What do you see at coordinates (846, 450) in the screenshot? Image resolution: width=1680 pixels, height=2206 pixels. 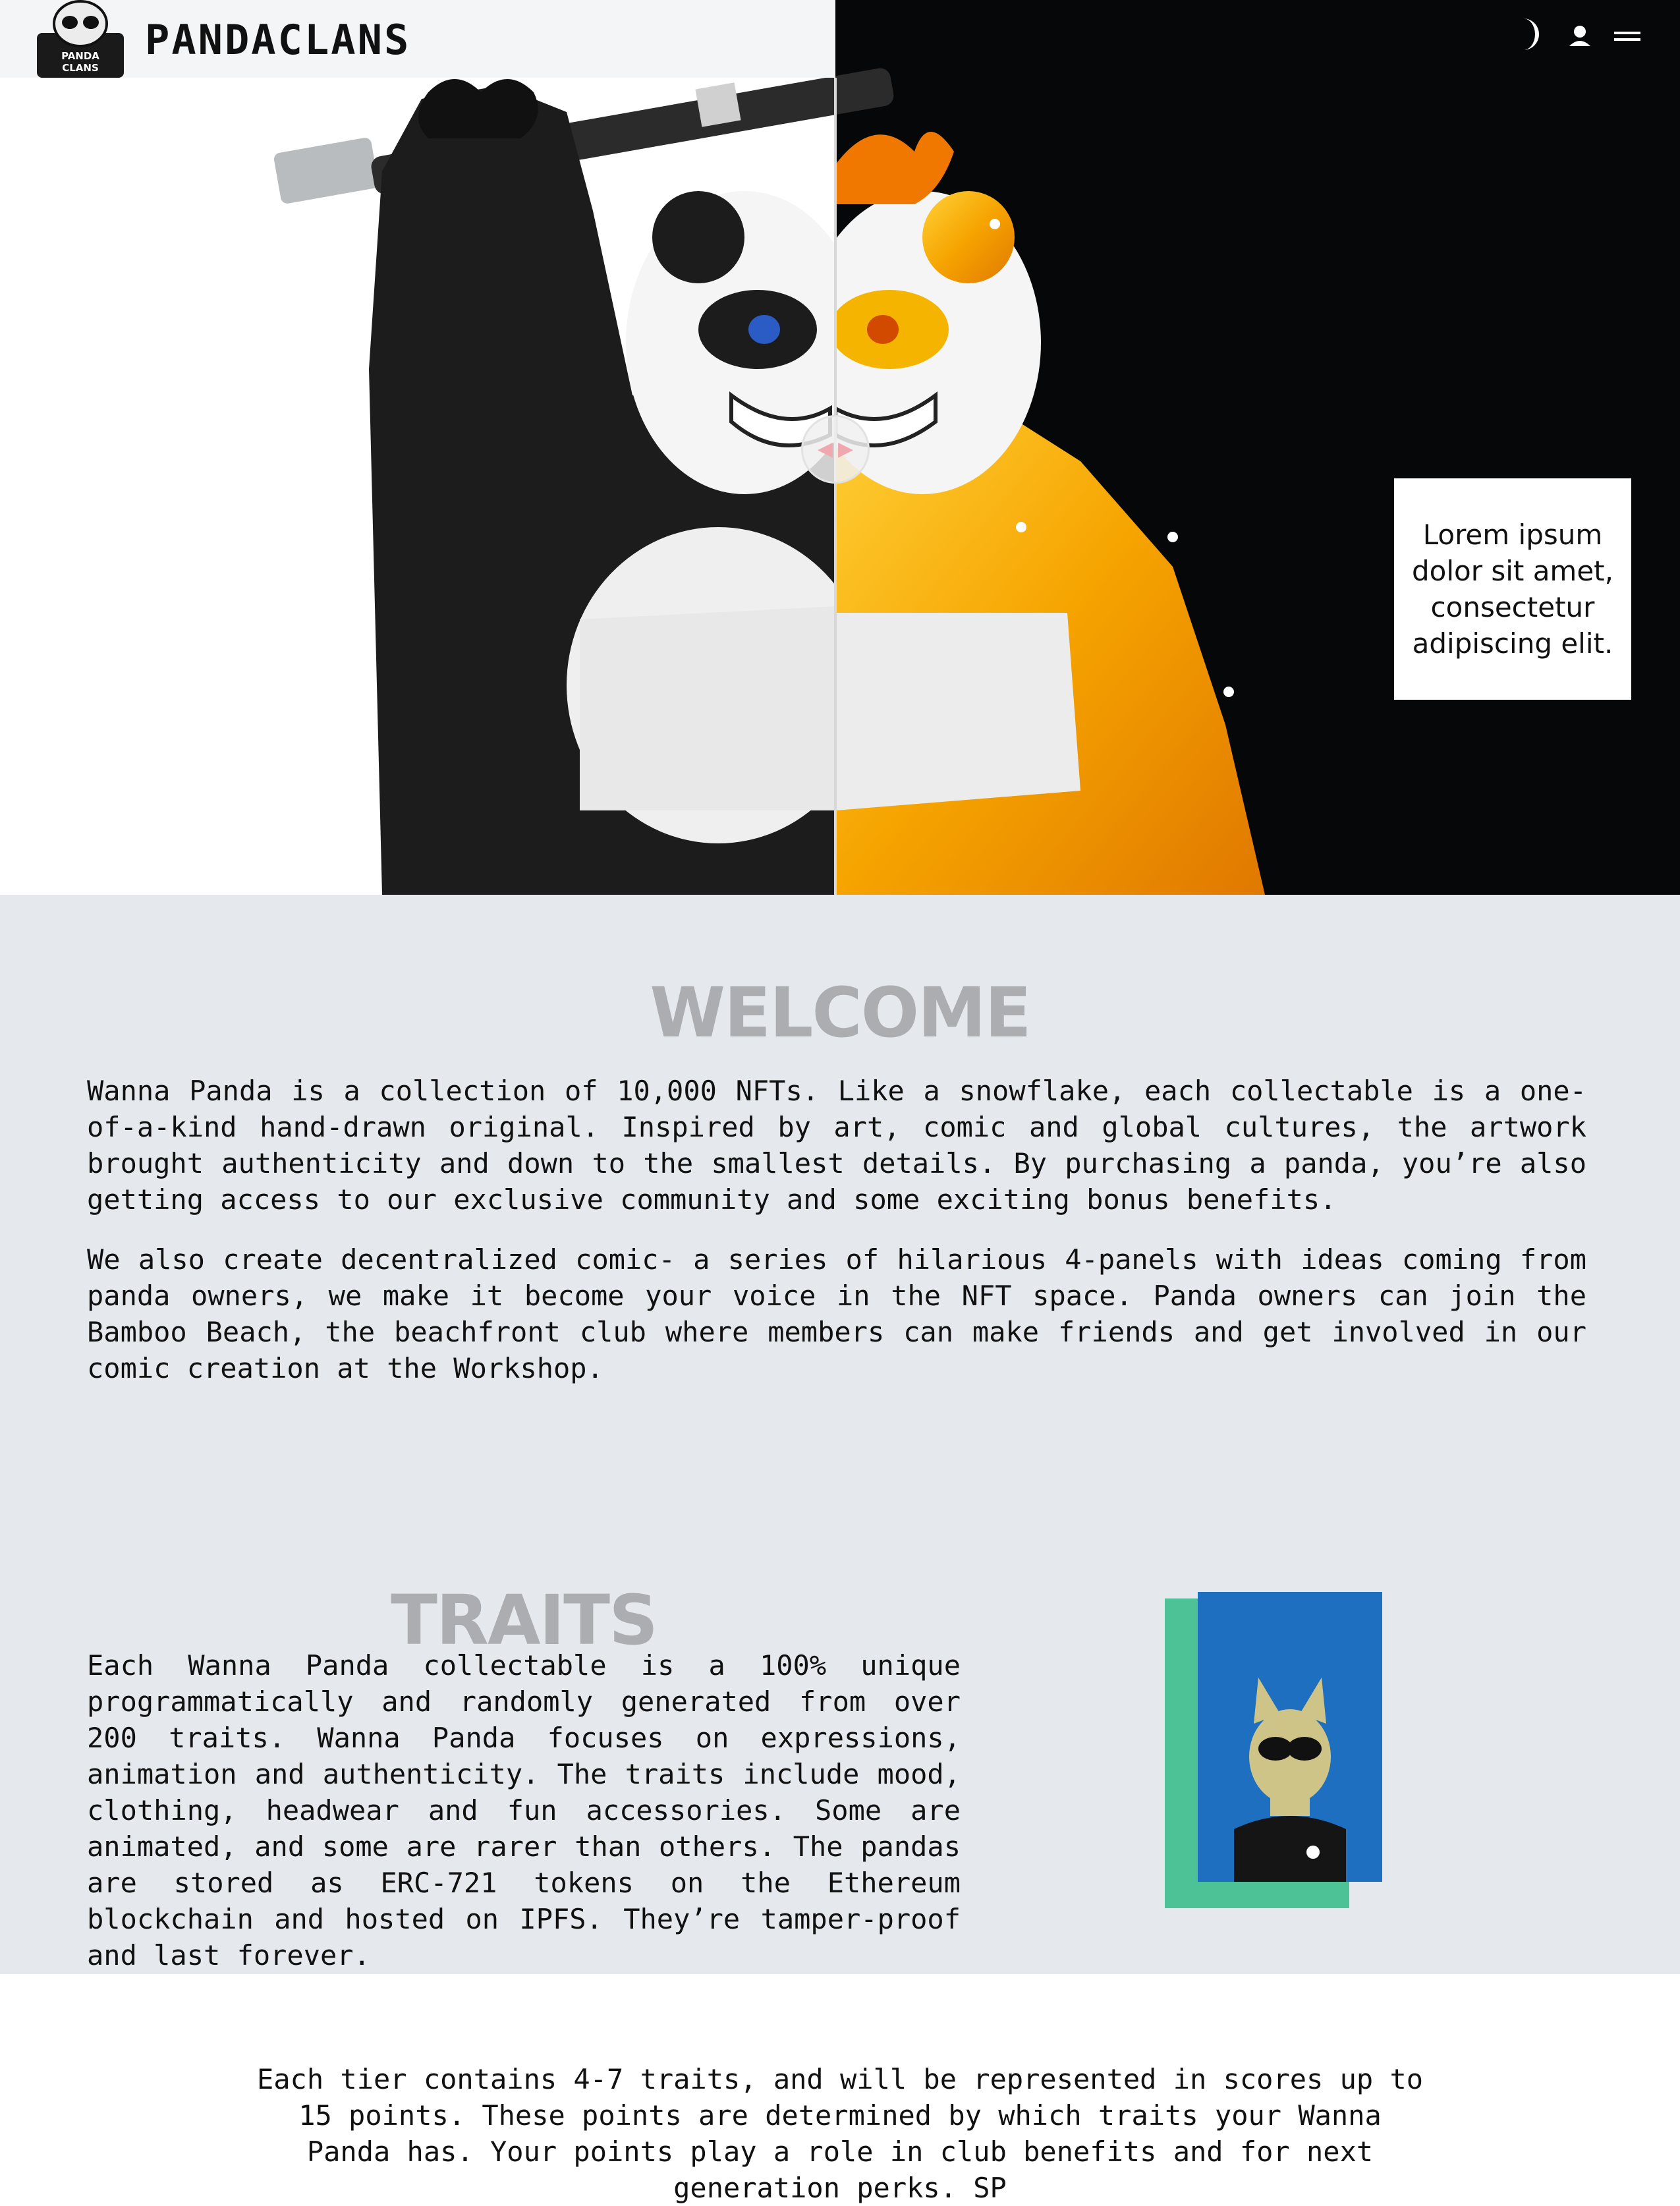 I see `chevron-right-icon: ▶` at bounding box center [846, 450].